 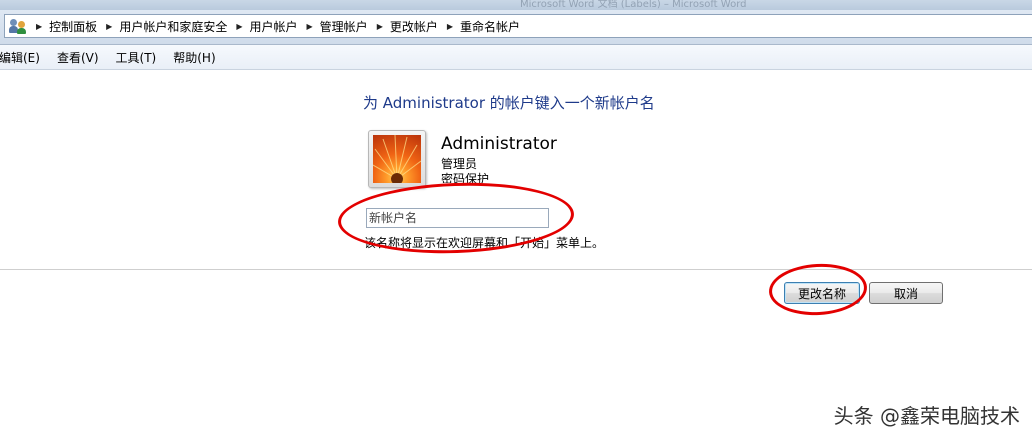 I want to click on orange-flower-picture, so click(x=397, y=159).